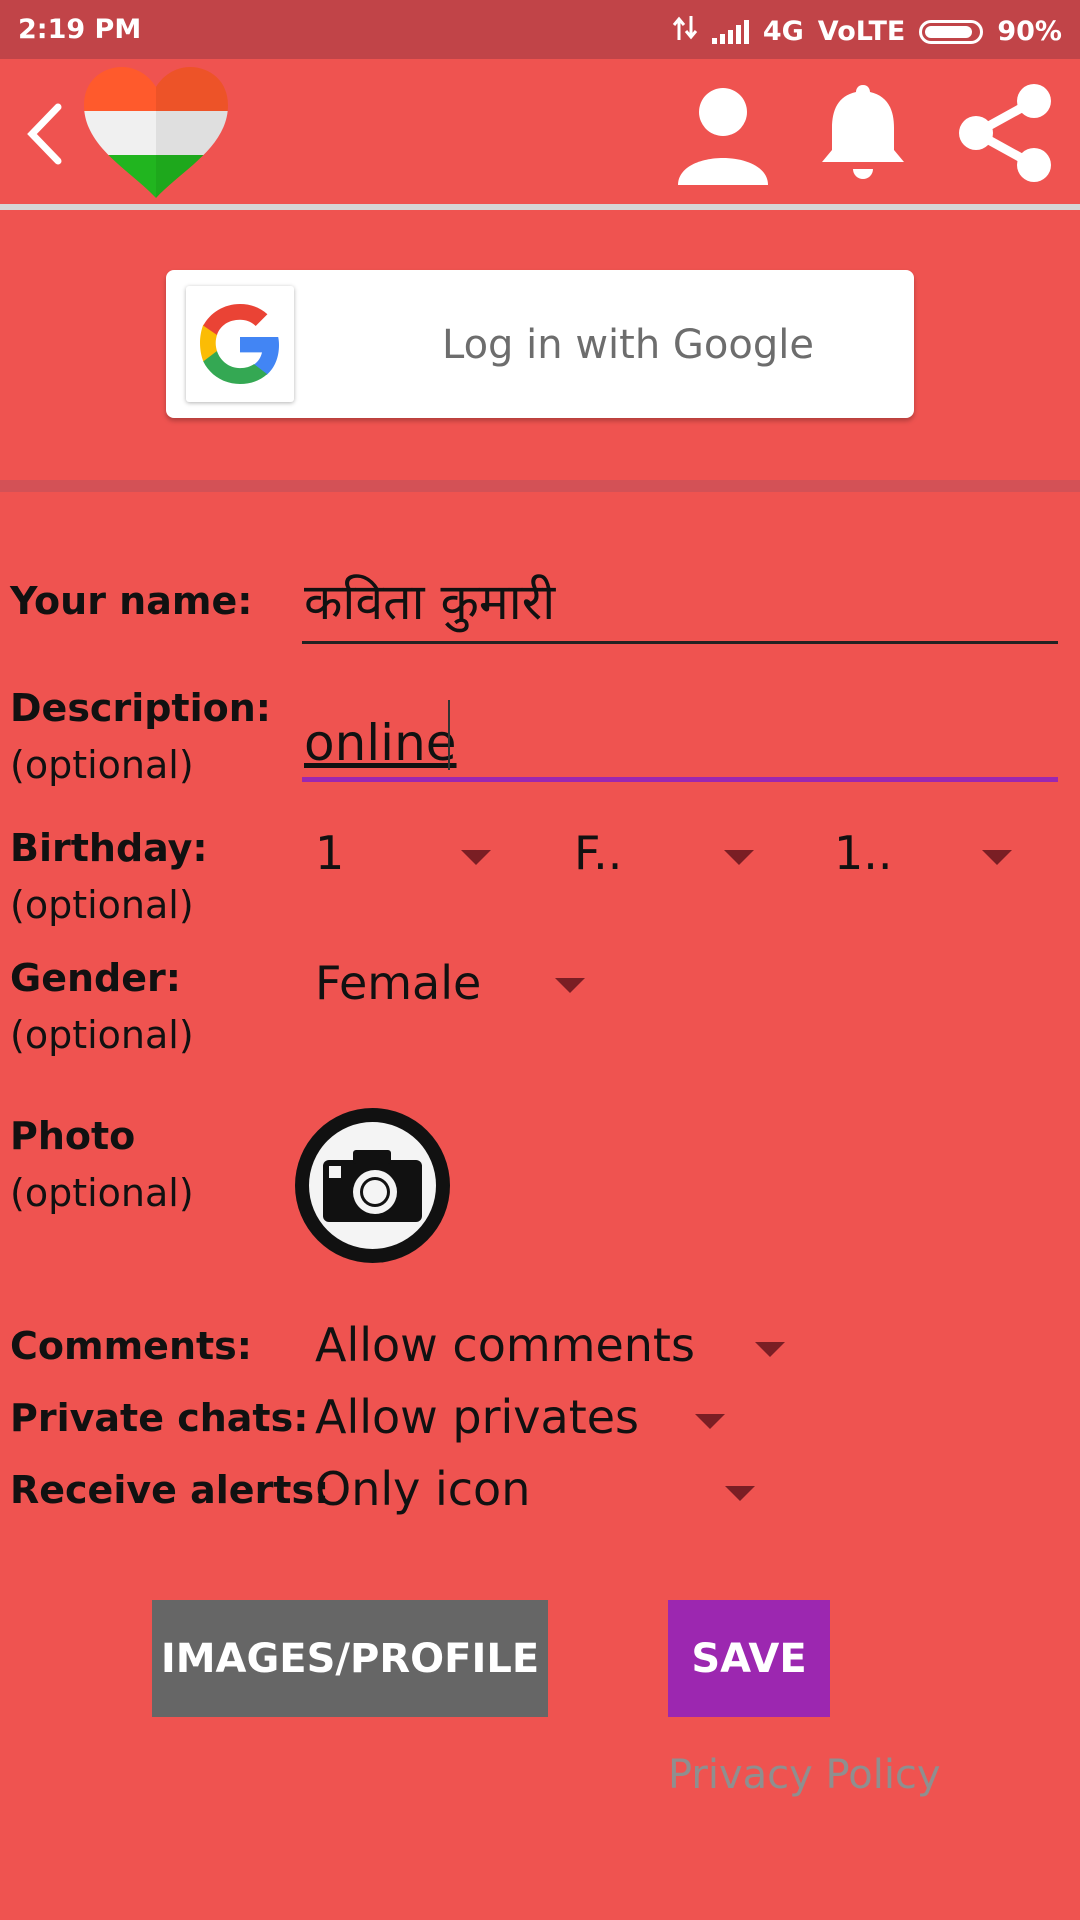 This screenshot has width=1080, height=1920. I want to click on data-transfer-icon, so click(685, 31).